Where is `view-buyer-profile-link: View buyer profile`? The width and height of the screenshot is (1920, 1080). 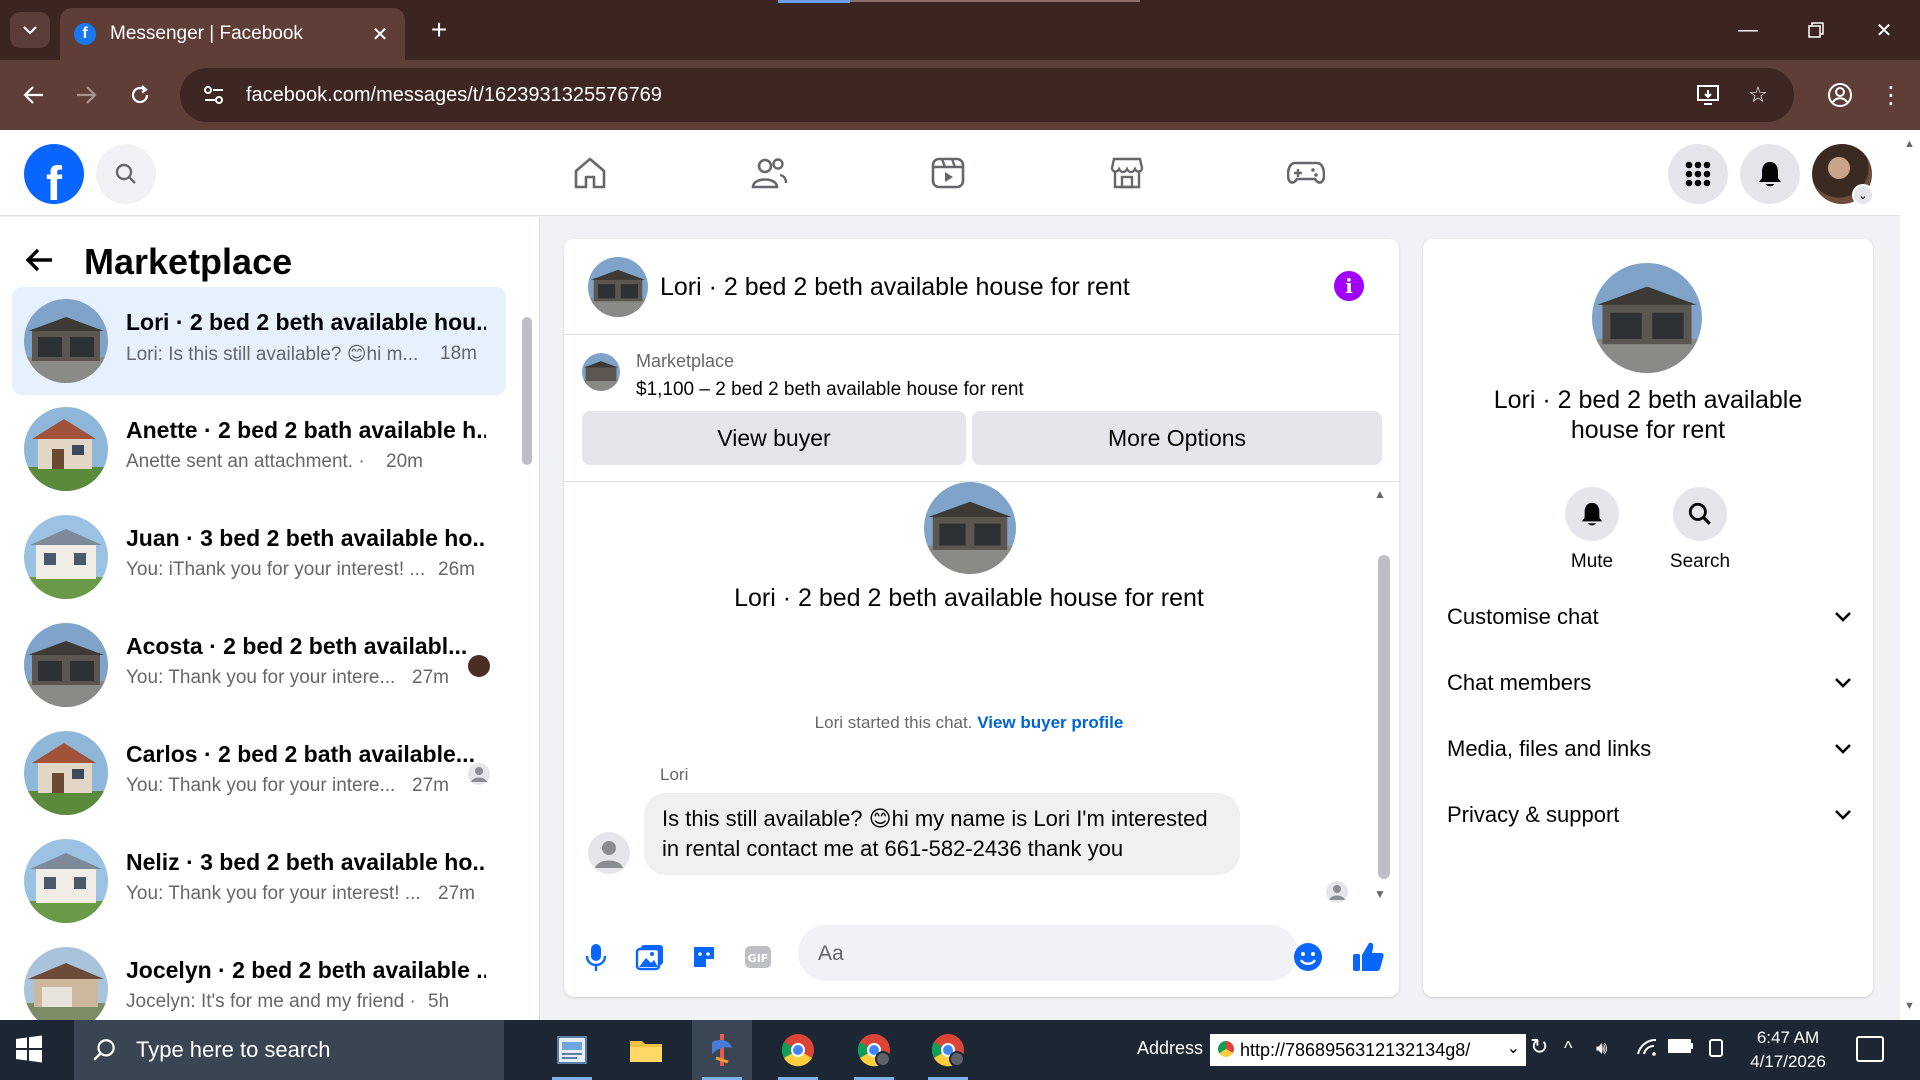 view-buyer-profile-link: View buyer profile is located at coordinates (1050, 722).